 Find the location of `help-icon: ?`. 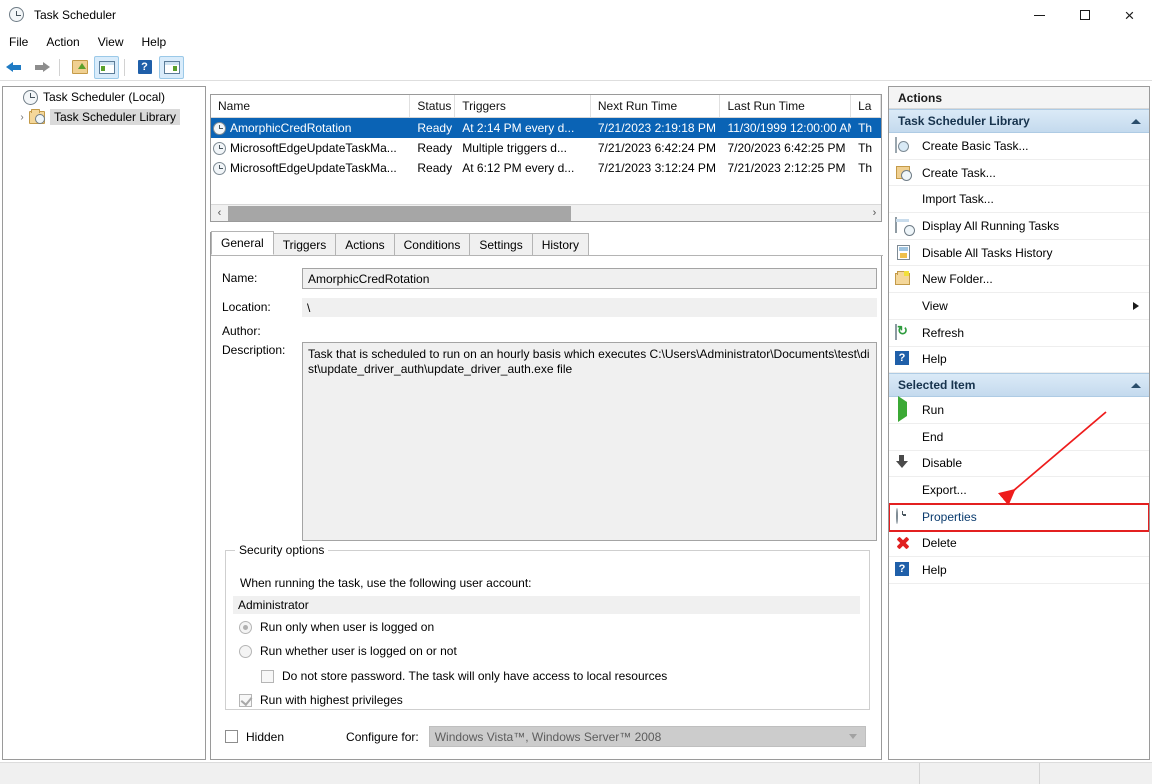

help-icon: ? is located at coordinates (904, 359).